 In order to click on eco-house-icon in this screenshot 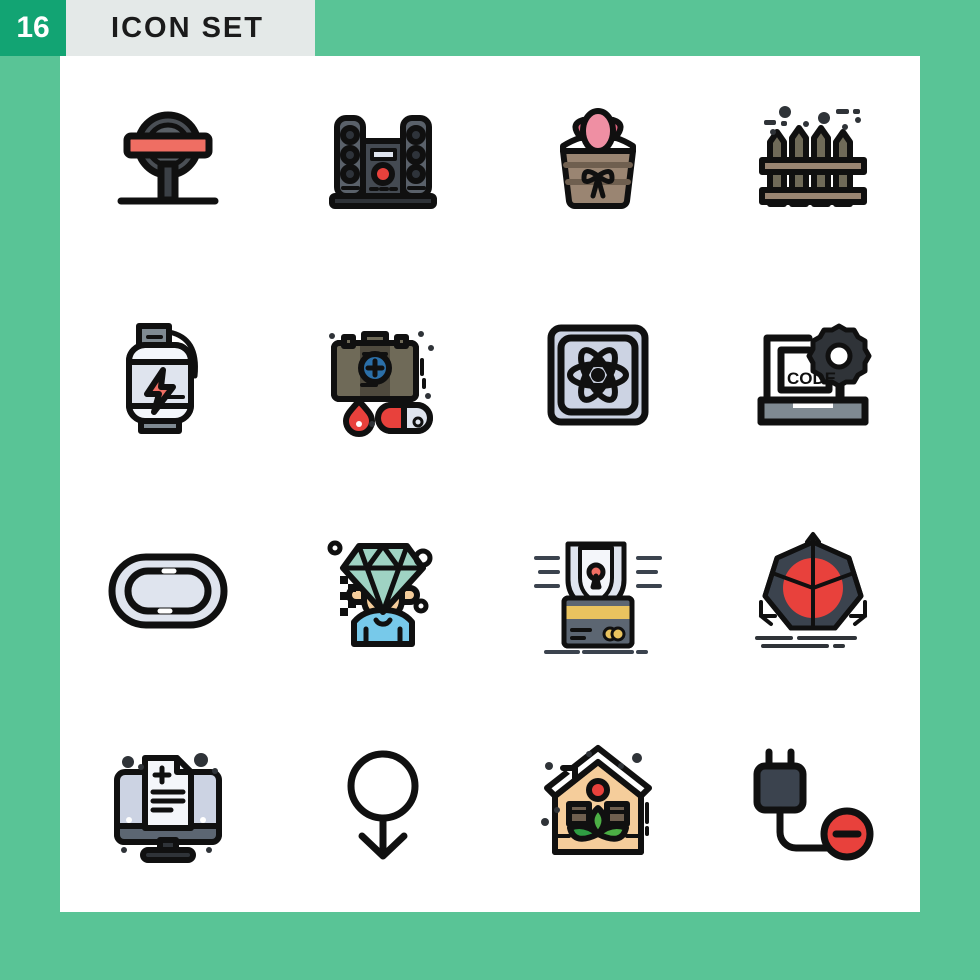, I will do `click(597, 805)`.